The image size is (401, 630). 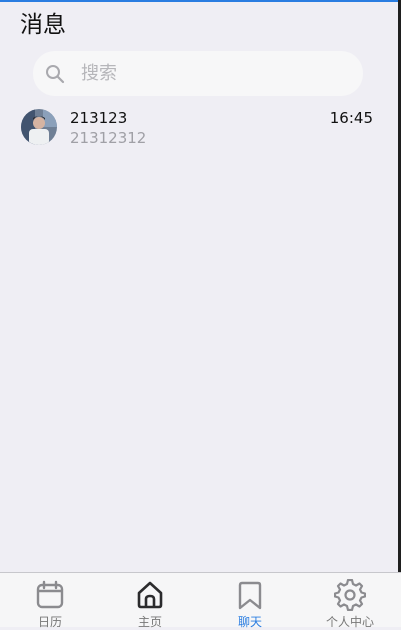 I want to click on chat-name: 213123, so click(x=99, y=118).